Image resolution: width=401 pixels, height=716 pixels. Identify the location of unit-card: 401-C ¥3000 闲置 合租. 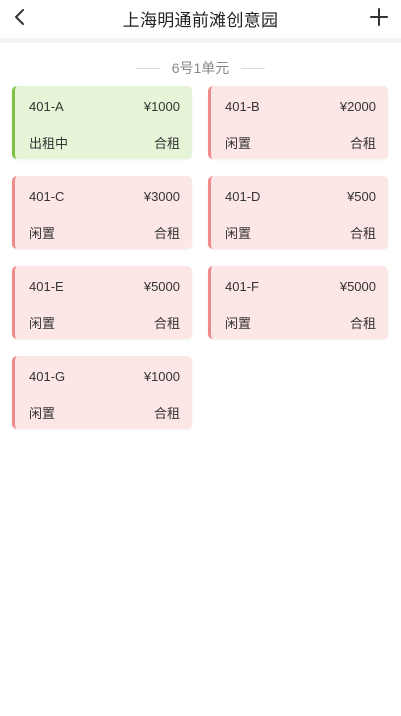
(102, 212).